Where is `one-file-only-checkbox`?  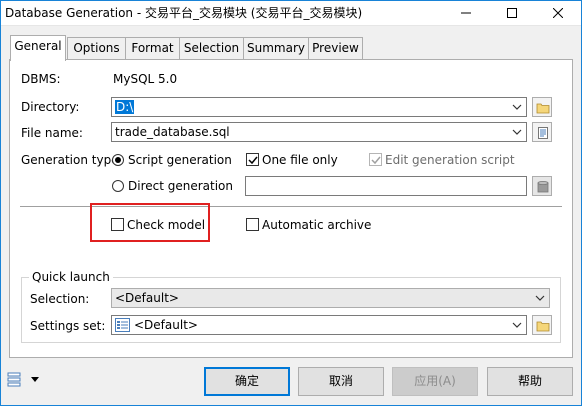
one-file-only-checkbox is located at coordinates (252, 159).